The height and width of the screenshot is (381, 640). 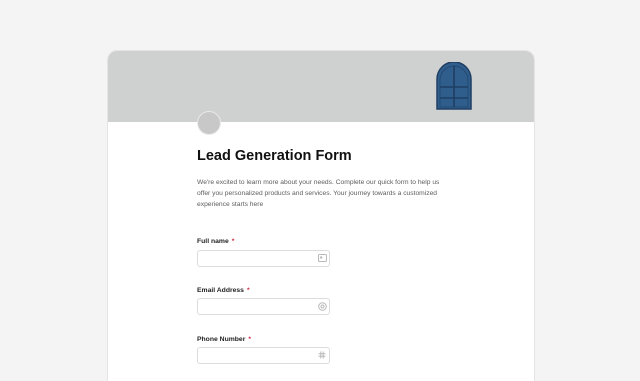 What do you see at coordinates (213, 241) in the screenshot?
I see `full-name-label-text: Full name` at bounding box center [213, 241].